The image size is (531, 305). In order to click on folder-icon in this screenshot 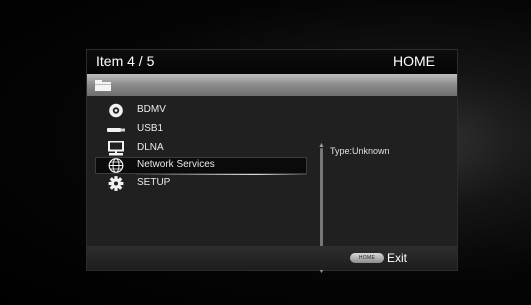, I will do `click(103, 85)`.